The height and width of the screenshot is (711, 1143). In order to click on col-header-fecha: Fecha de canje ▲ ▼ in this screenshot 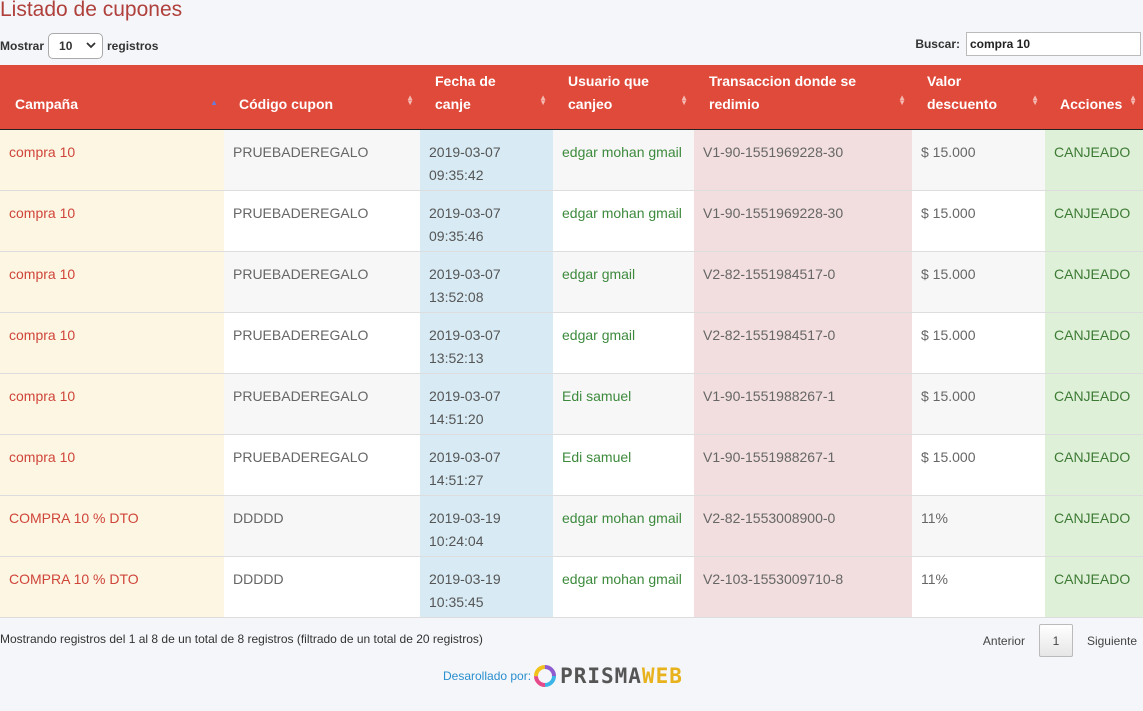, I will do `click(486, 97)`.